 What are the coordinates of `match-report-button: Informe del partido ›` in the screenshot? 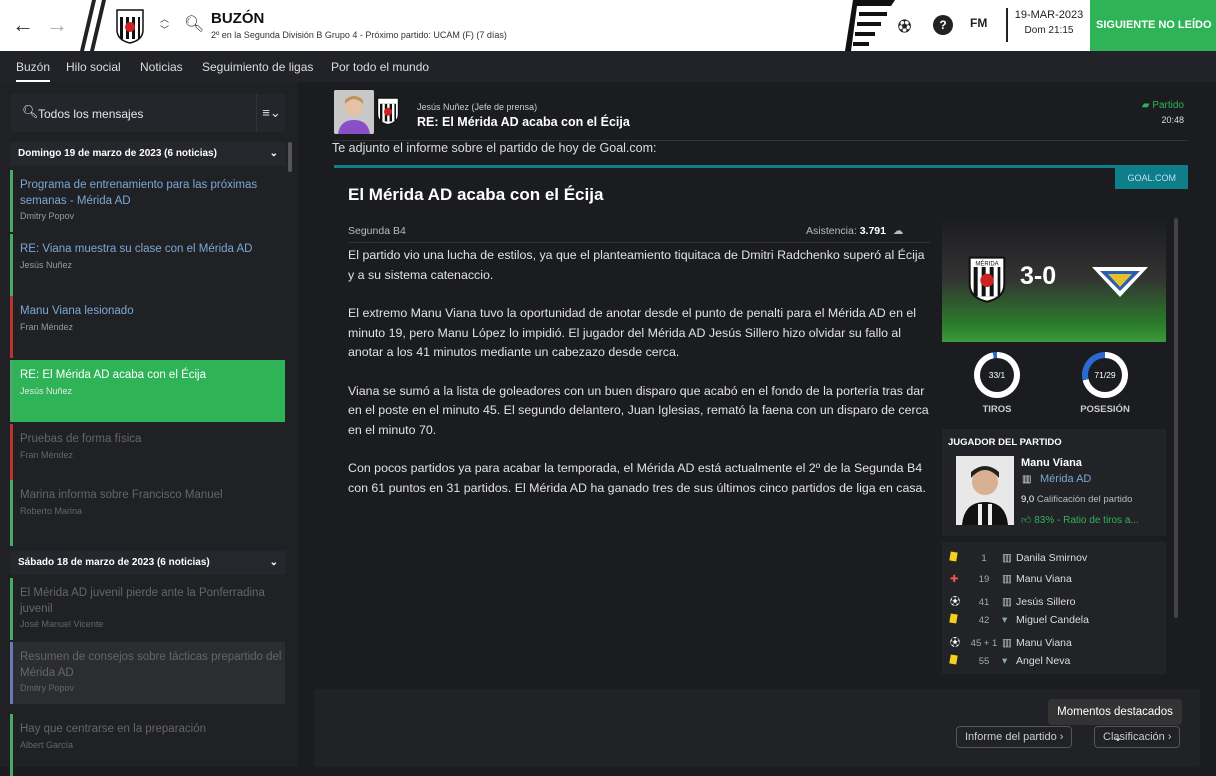 It's located at (1014, 737).